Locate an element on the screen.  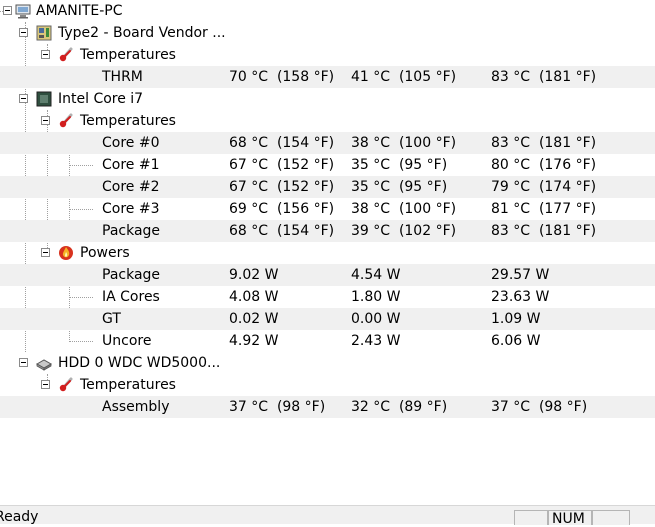
sensor-value: 37 °C (98 °F) is located at coordinates (277, 407).